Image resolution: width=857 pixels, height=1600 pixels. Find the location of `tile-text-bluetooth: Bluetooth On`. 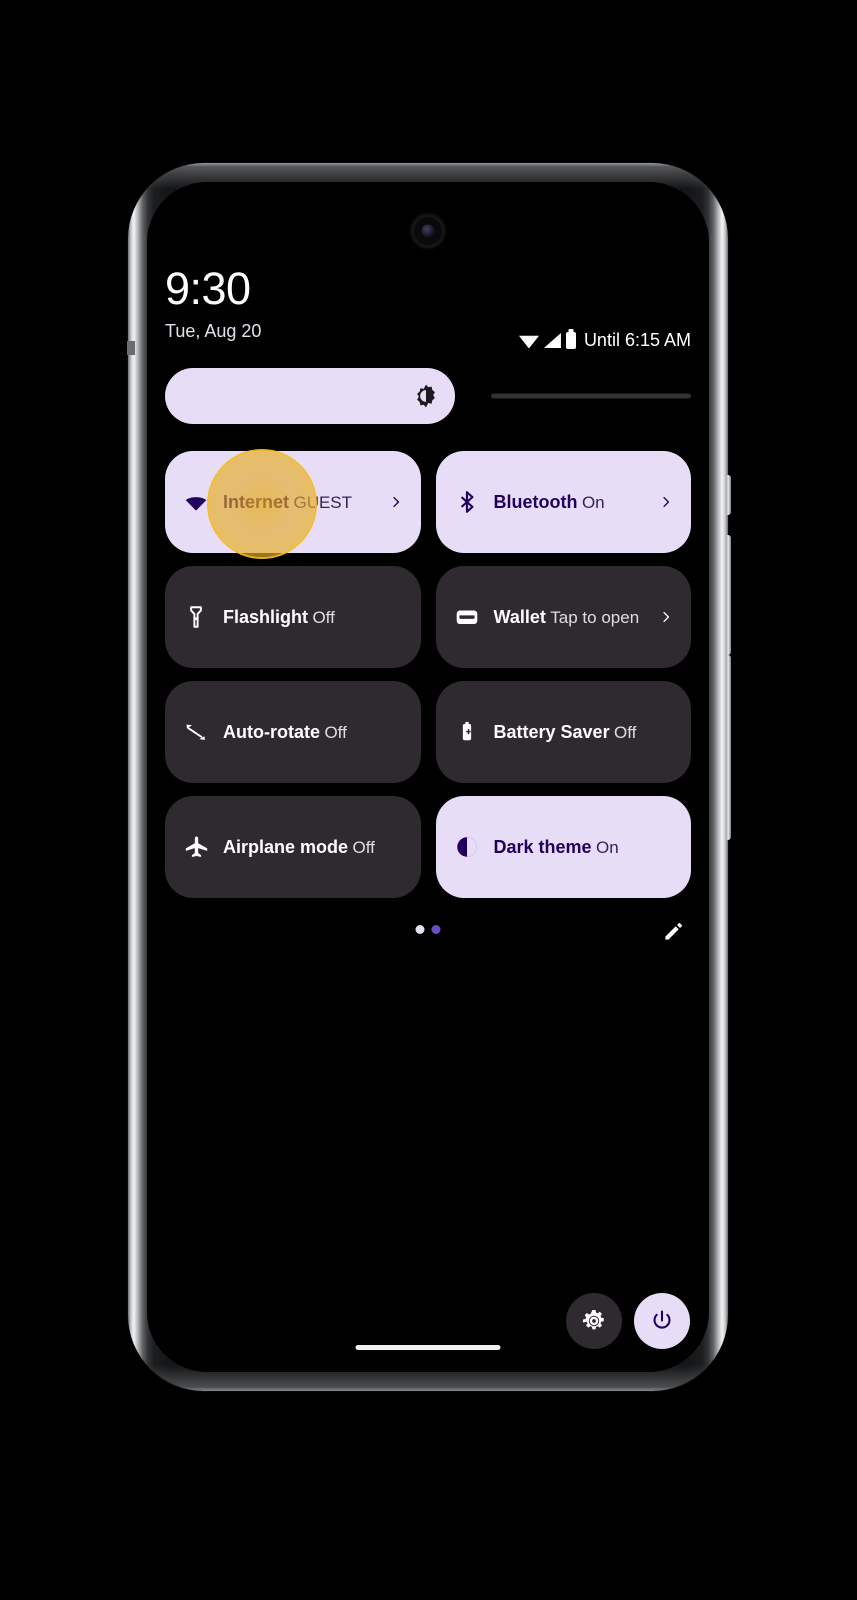

tile-text-bluetooth: Bluetooth On is located at coordinates (574, 502).